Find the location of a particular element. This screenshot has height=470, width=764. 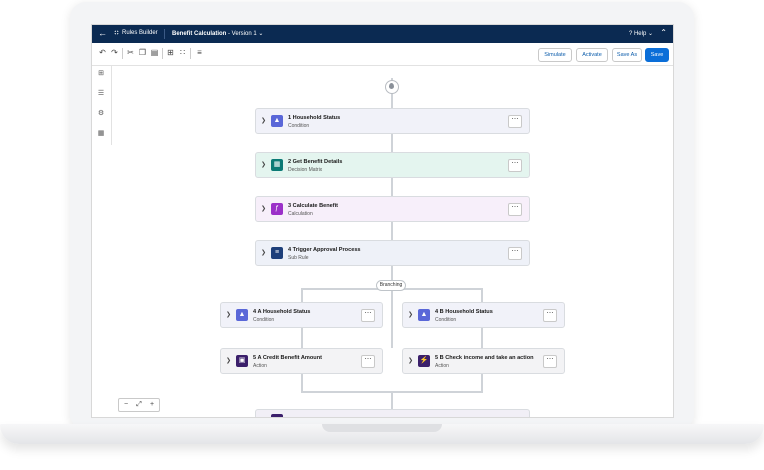

flow-step-household-status: ❯ ▲ 1 Household Status Condition ⋯ is located at coordinates (392, 121).